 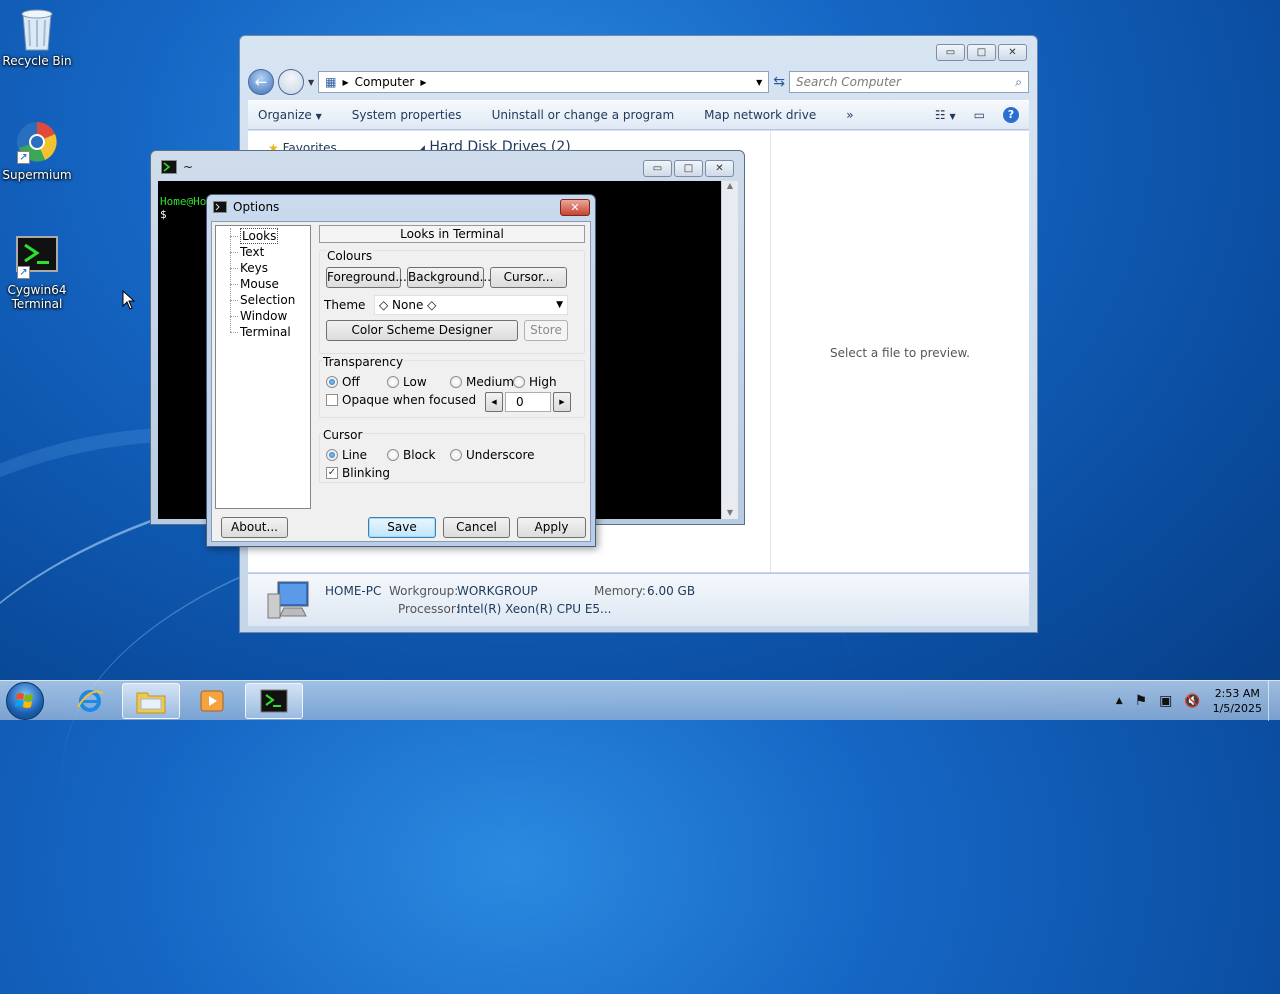 I want to click on address-row: ← ▼ ▦ ▶ Computer ▶ ▼ ⇆ Search Computer ⌕, so click(x=638, y=82).